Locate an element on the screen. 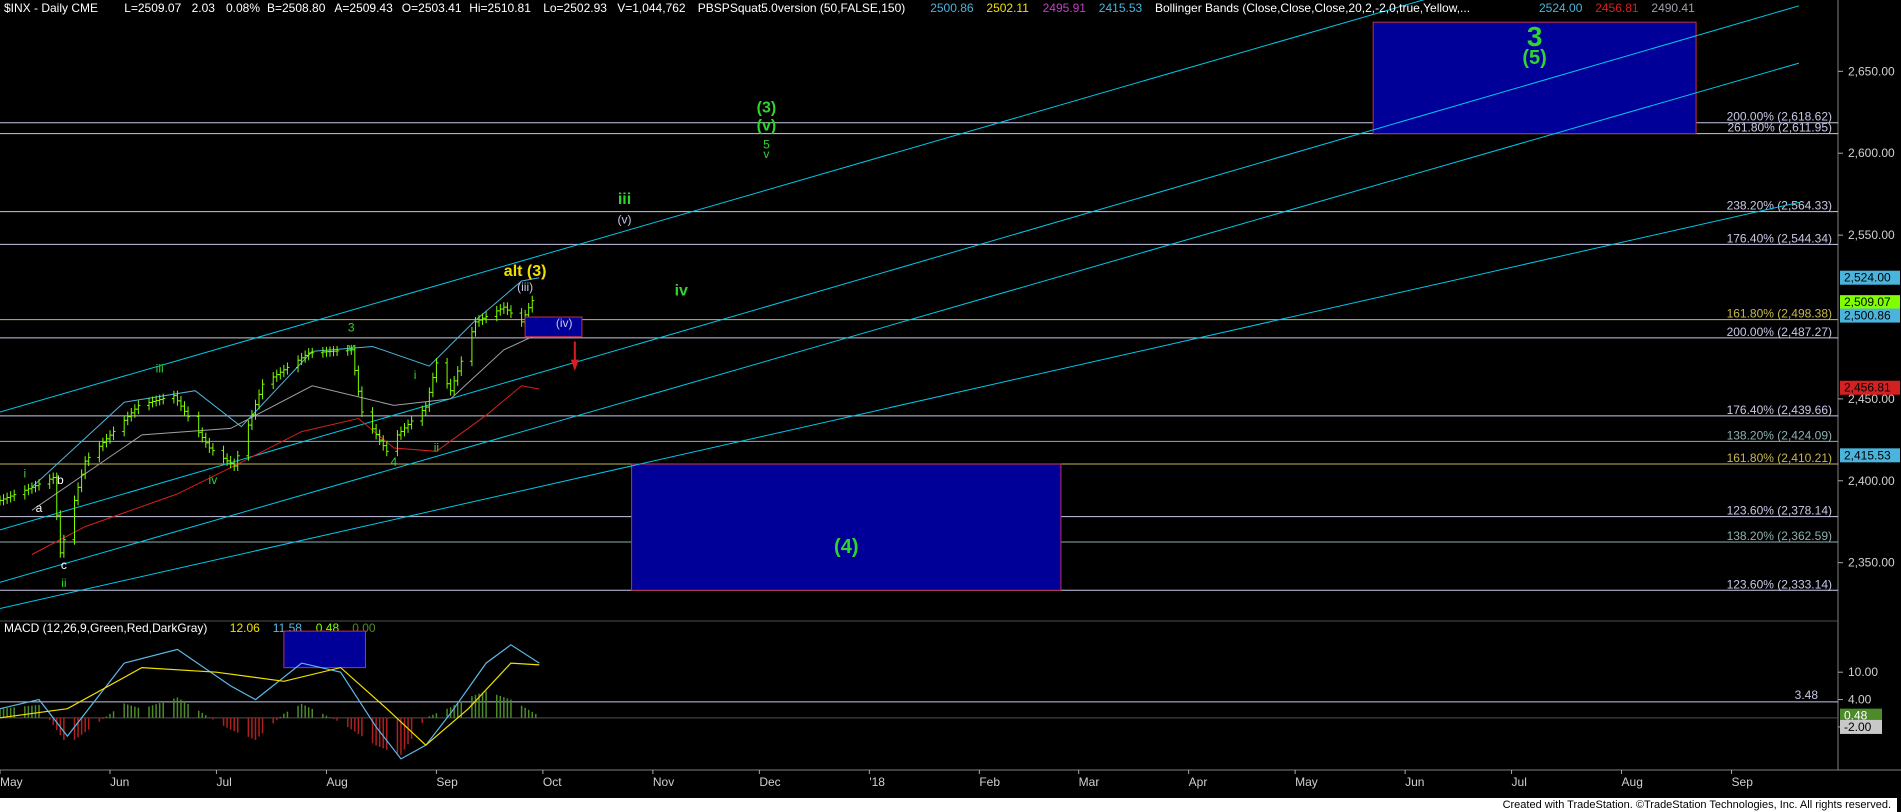 This screenshot has width=1901, height=812. y-tick-label: 2,650.00 is located at coordinates (1871, 71).